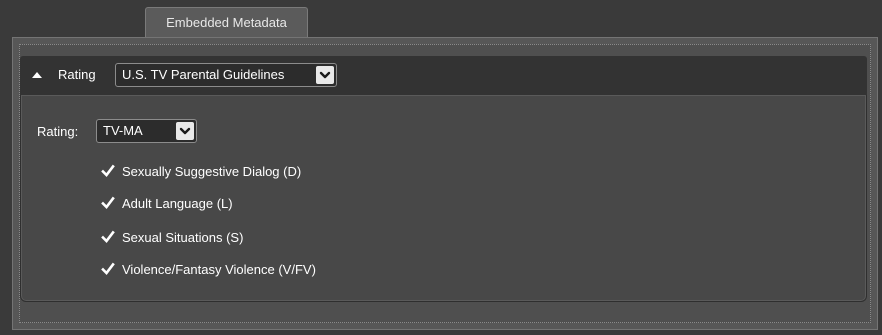  What do you see at coordinates (183, 237) in the screenshot?
I see `descriptor-label: Sexual Situations (S)` at bounding box center [183, 237].